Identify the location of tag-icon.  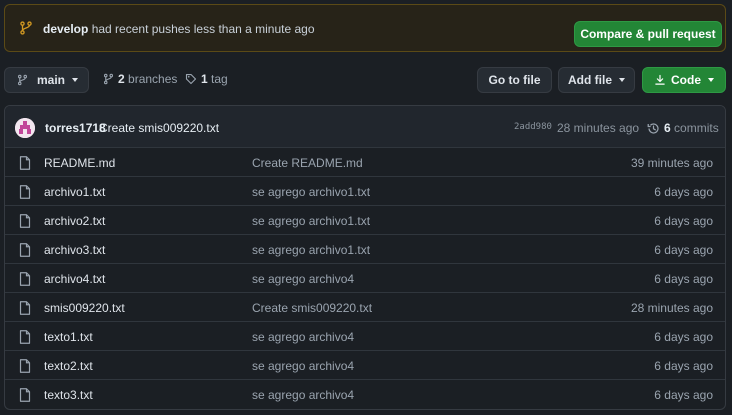
(191, 79).